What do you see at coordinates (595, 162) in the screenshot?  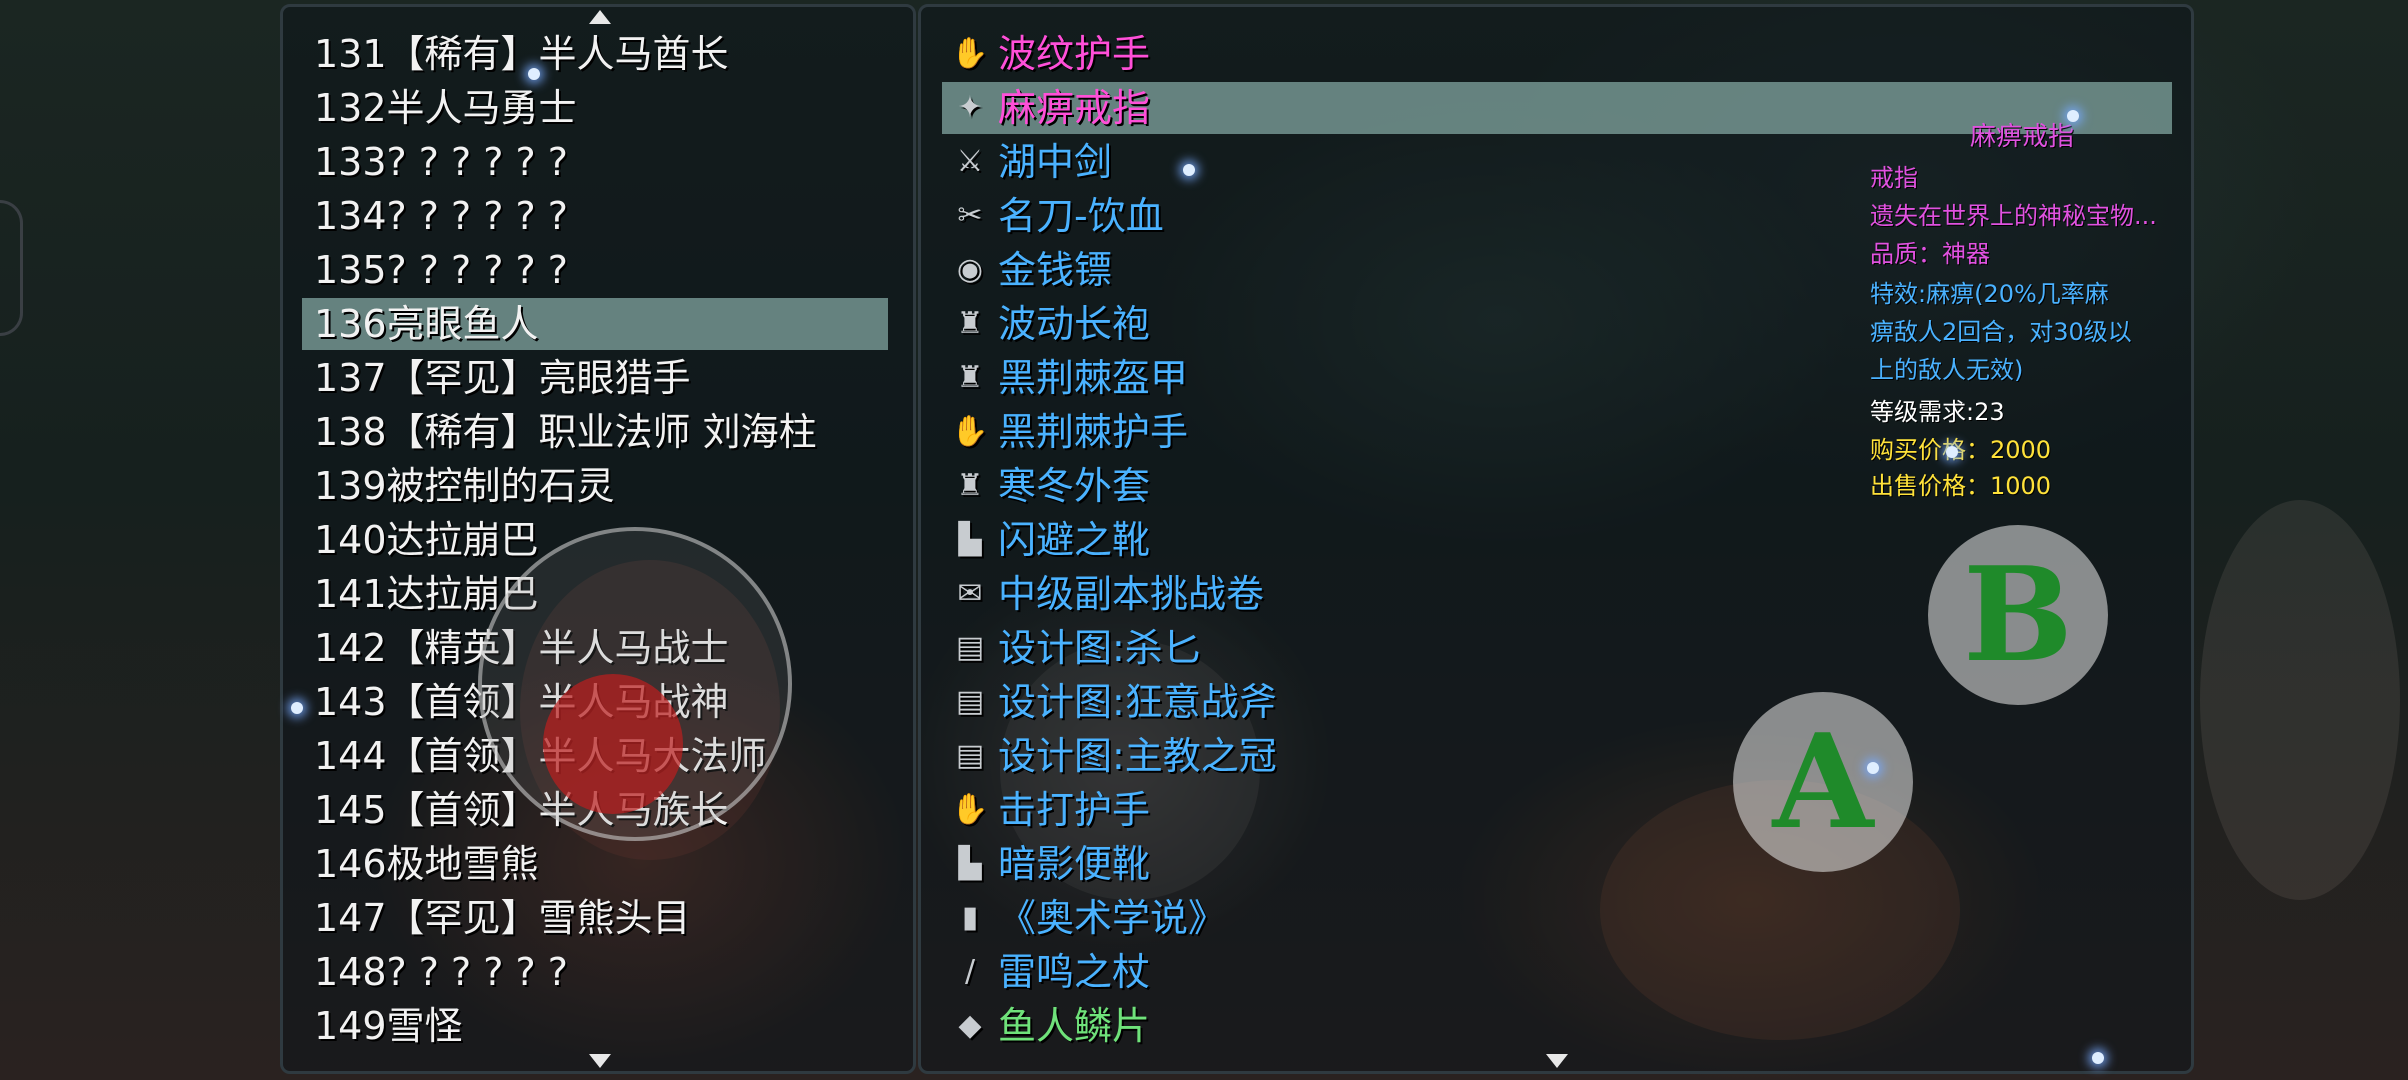 I see `monster-list-item: 133? ? ? ? ? ?` at bounding box center [595, 162].